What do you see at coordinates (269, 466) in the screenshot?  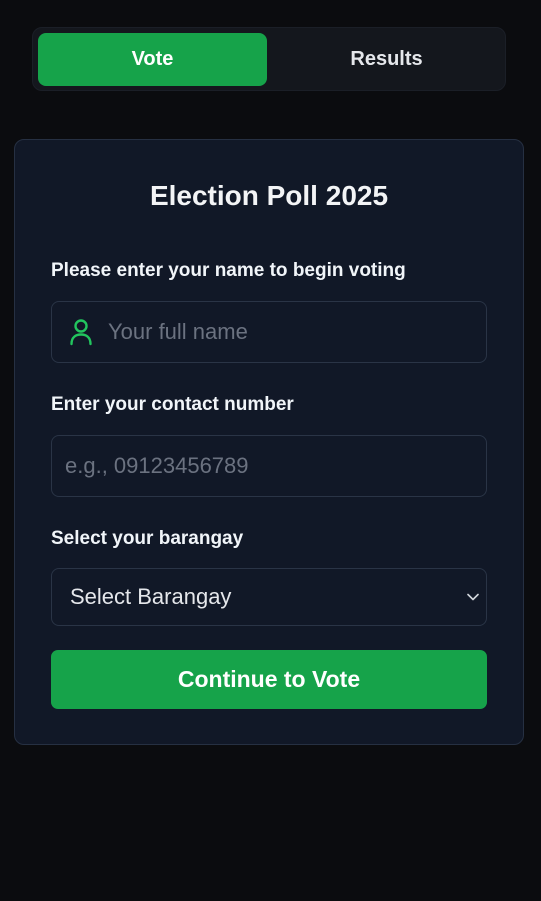 I see `contact-field: e.g., 09123456789` at bounding box center [269, 466].